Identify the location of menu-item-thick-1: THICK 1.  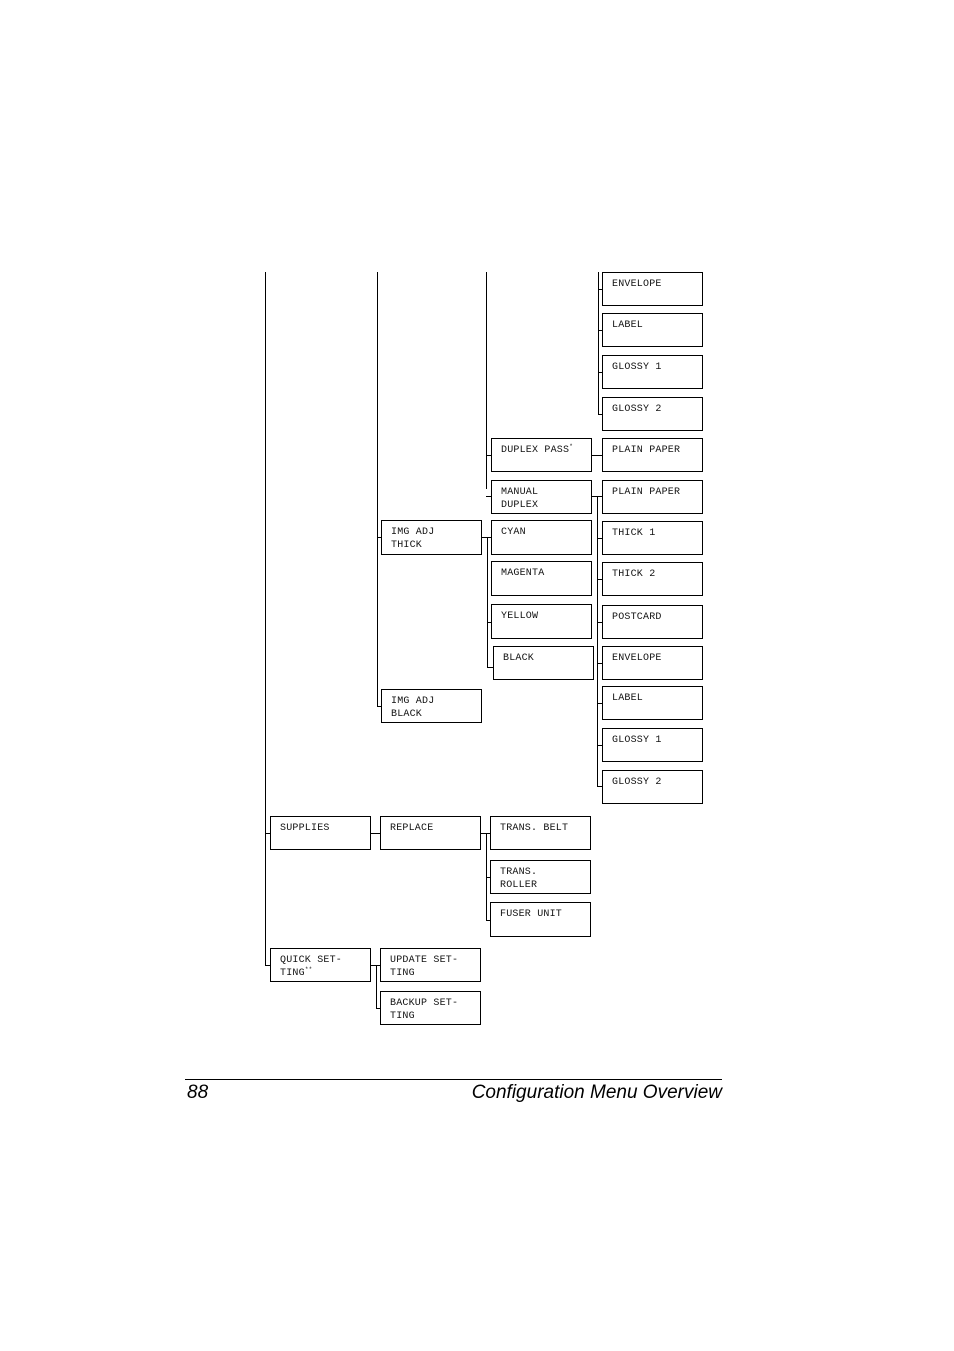
(652, 538).